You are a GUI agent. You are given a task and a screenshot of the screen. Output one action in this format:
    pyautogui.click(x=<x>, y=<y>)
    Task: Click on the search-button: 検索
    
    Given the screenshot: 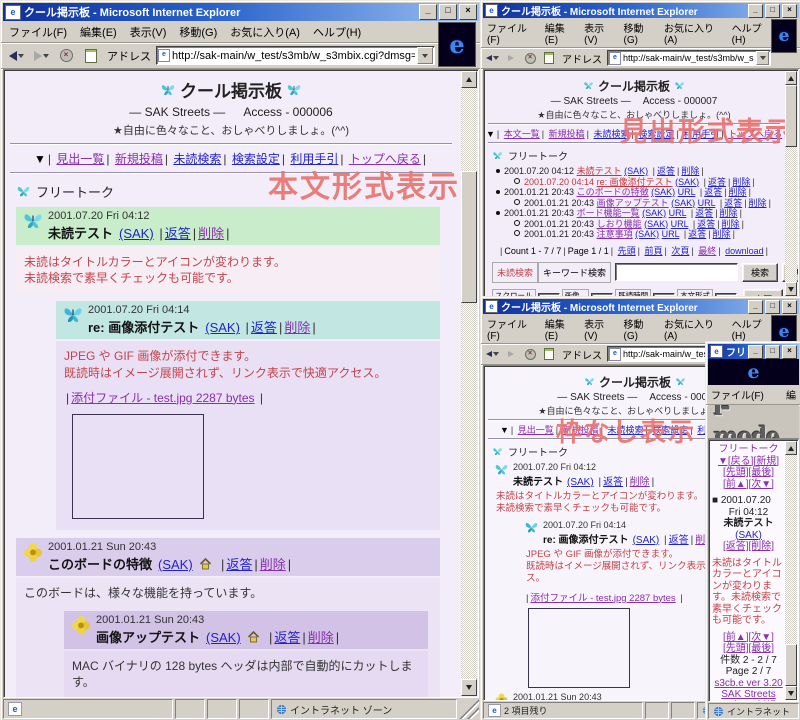 What is the action you would take?
    pyautogui.click(x=760, y=272)
    